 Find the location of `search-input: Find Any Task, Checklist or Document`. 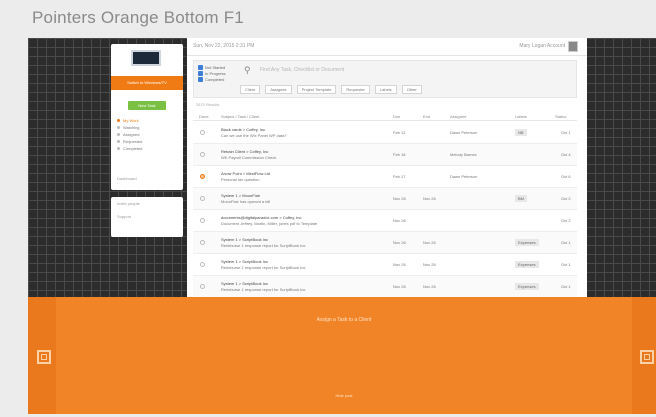

search-input: Find Any Task, Checklist or Document is located at coordinates (302, 70).